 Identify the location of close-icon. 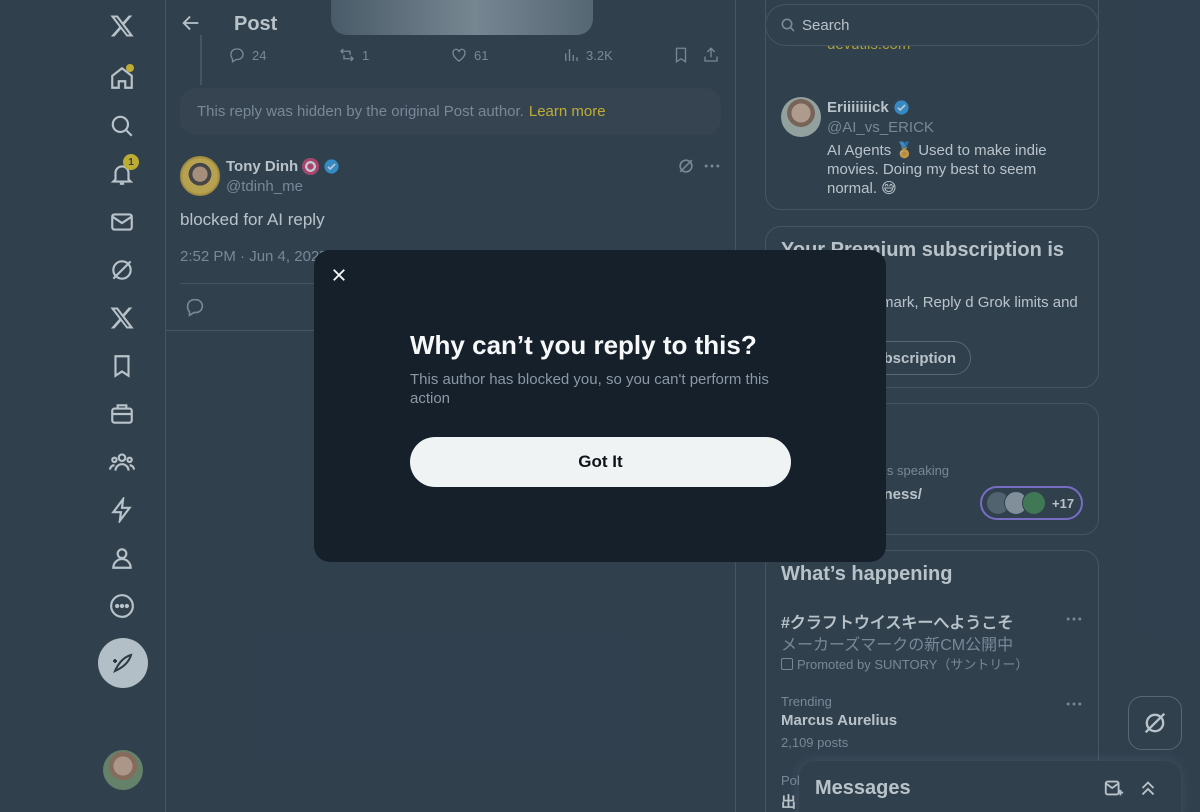
(339, 275).